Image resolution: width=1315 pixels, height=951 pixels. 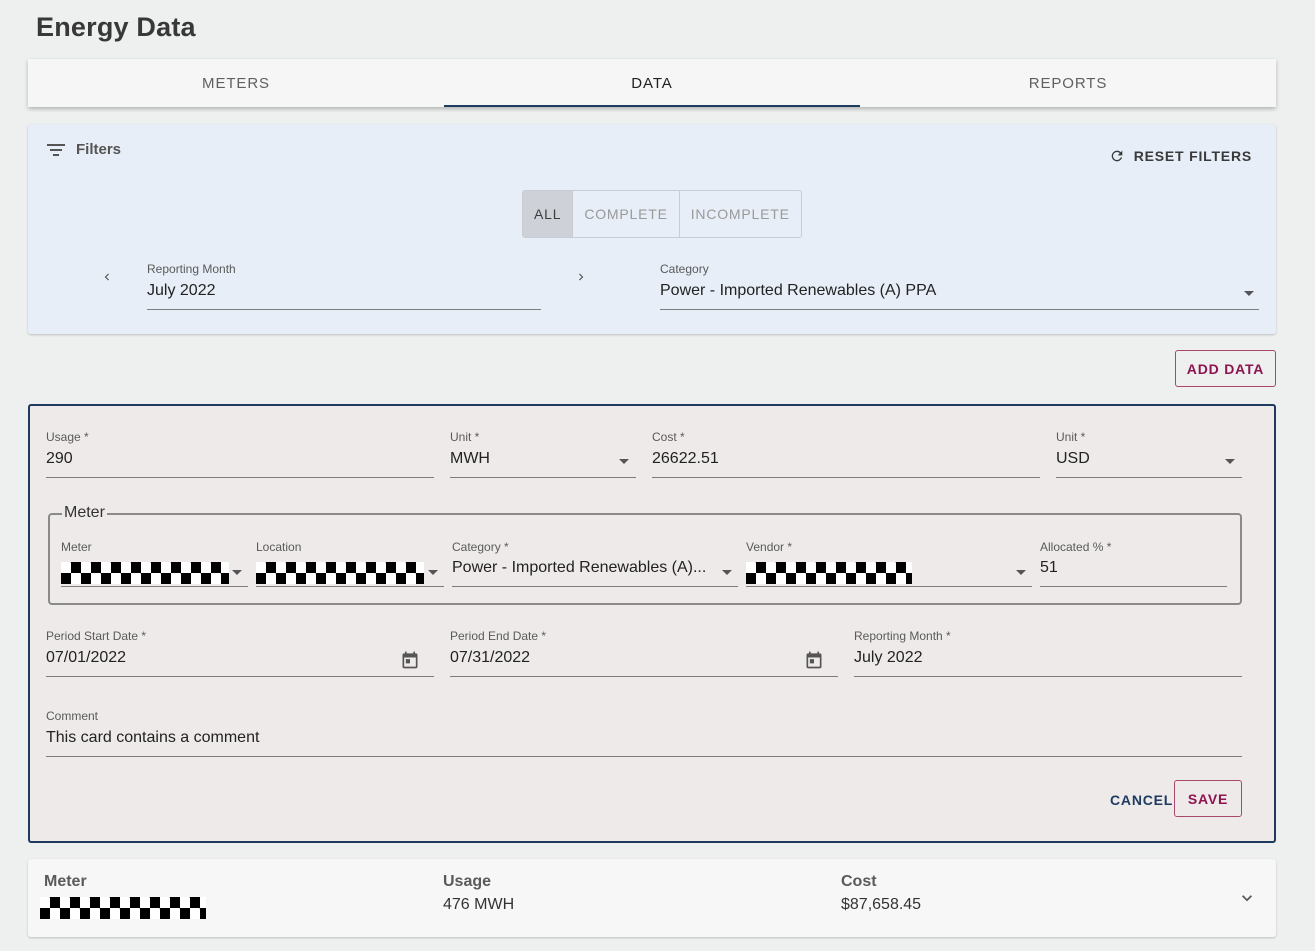 I want to click on redacted-summary-meter, so click(x=123, y=908).